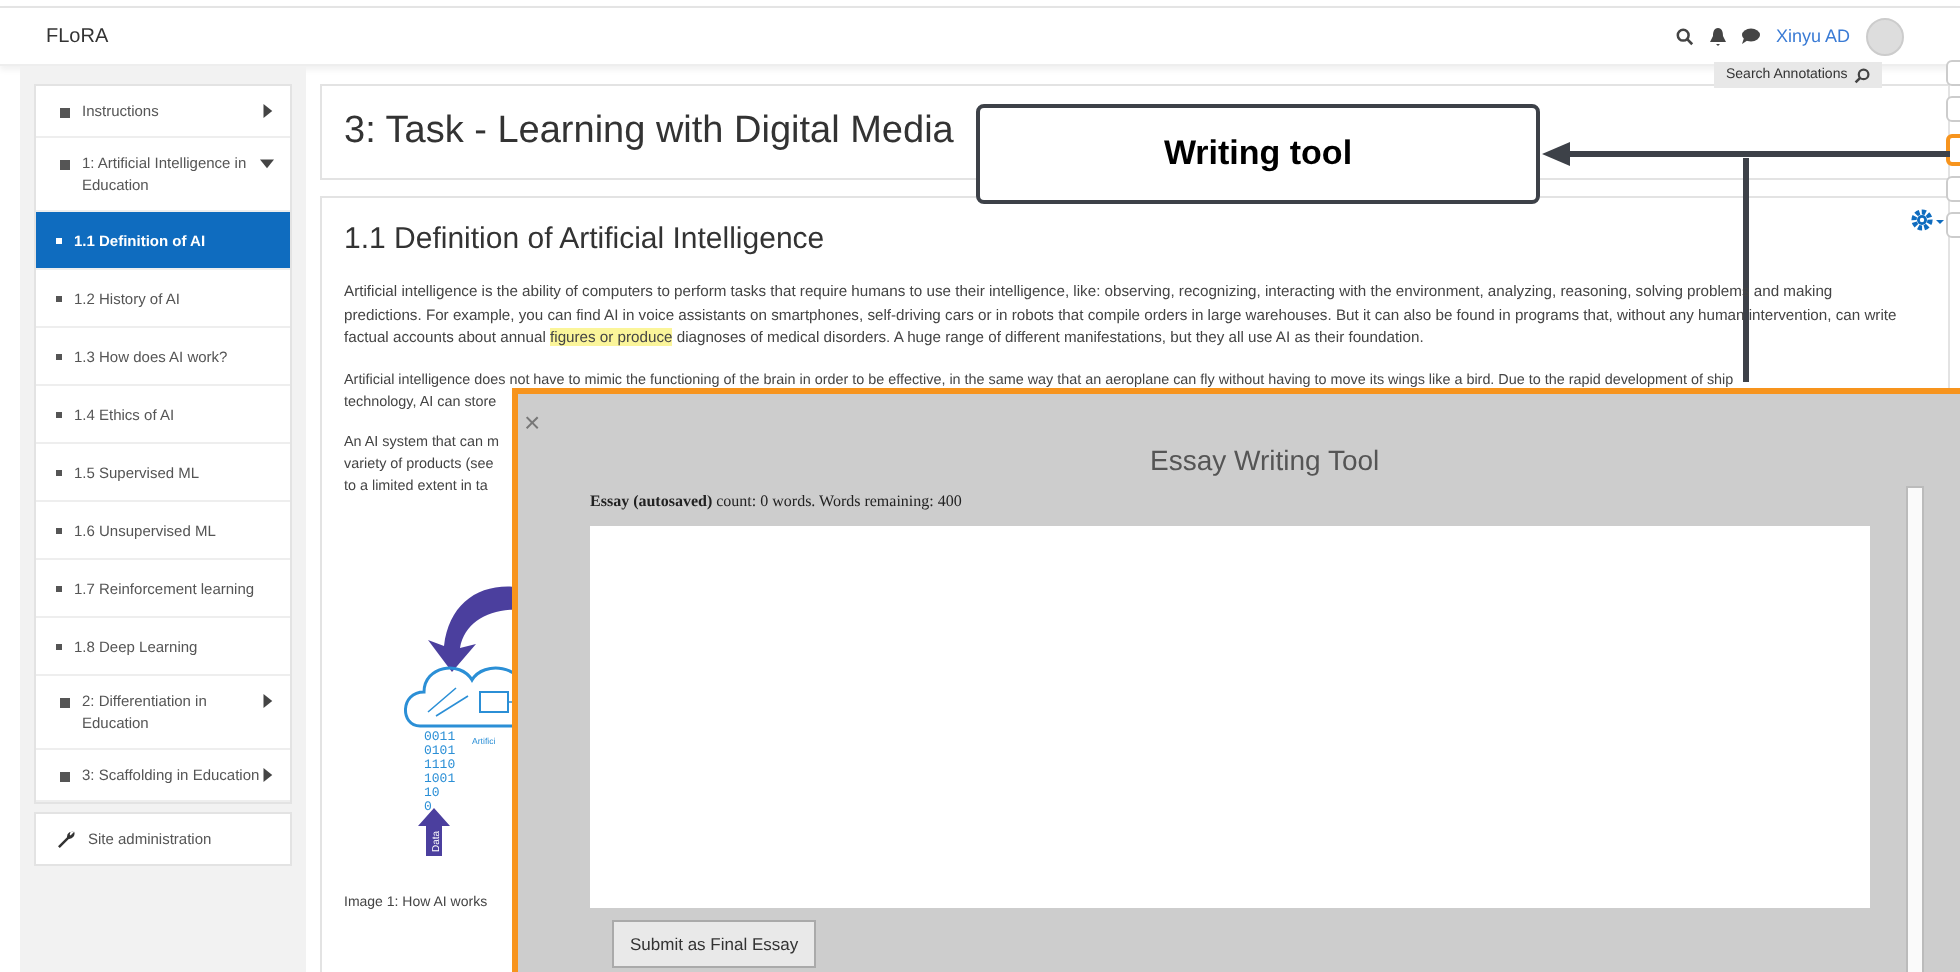 The height and width of the screenshot is (972, 1960). Describe the element at coordinates (1258, 154) in the screenshot. I see `callout-label: Writing tool` at that location.